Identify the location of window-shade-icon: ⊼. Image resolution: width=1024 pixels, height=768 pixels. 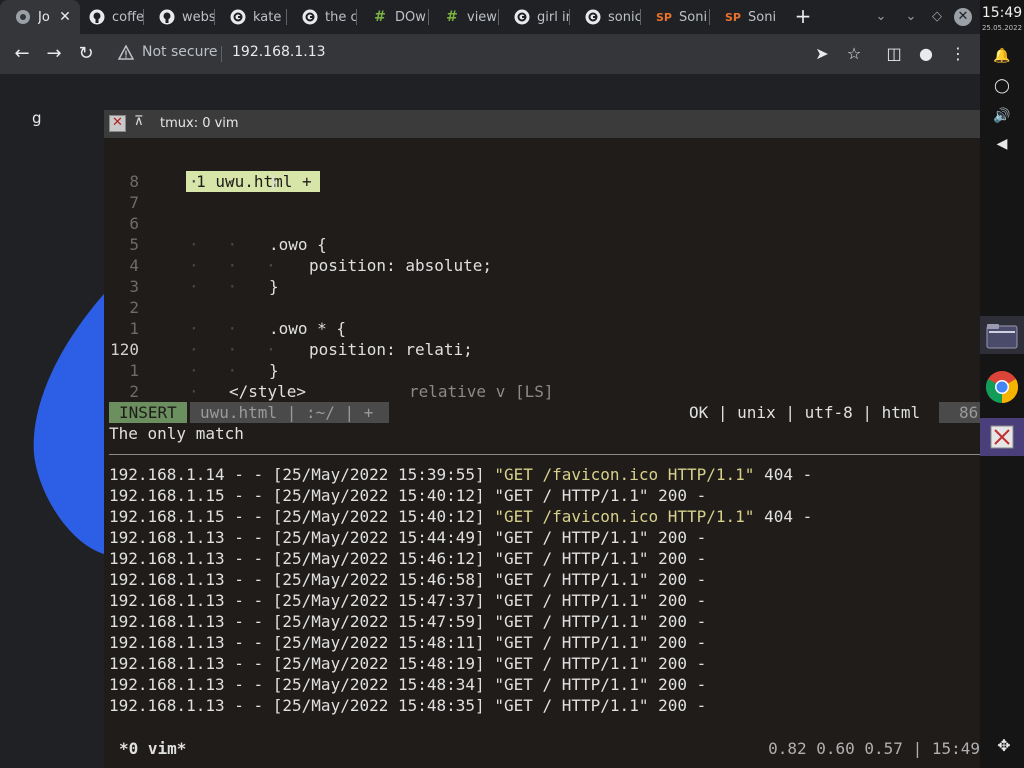
(139, 121).